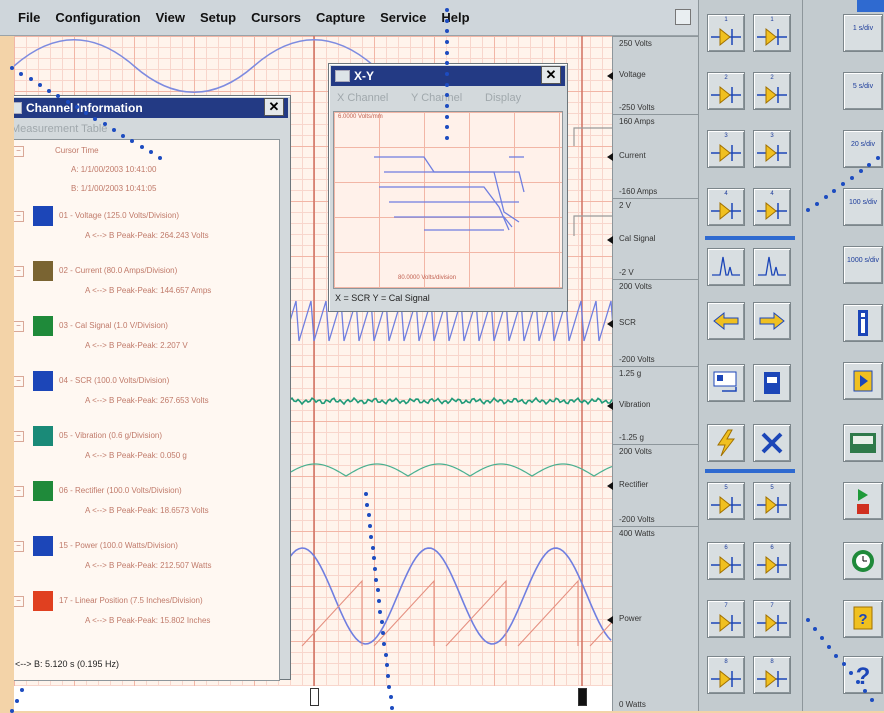 The height and width of the screenshot is (713, 884). What do you see at coordinates (29, 17) in the screenshot?
I see `menu-file: File` at bounding box center [29, 17].